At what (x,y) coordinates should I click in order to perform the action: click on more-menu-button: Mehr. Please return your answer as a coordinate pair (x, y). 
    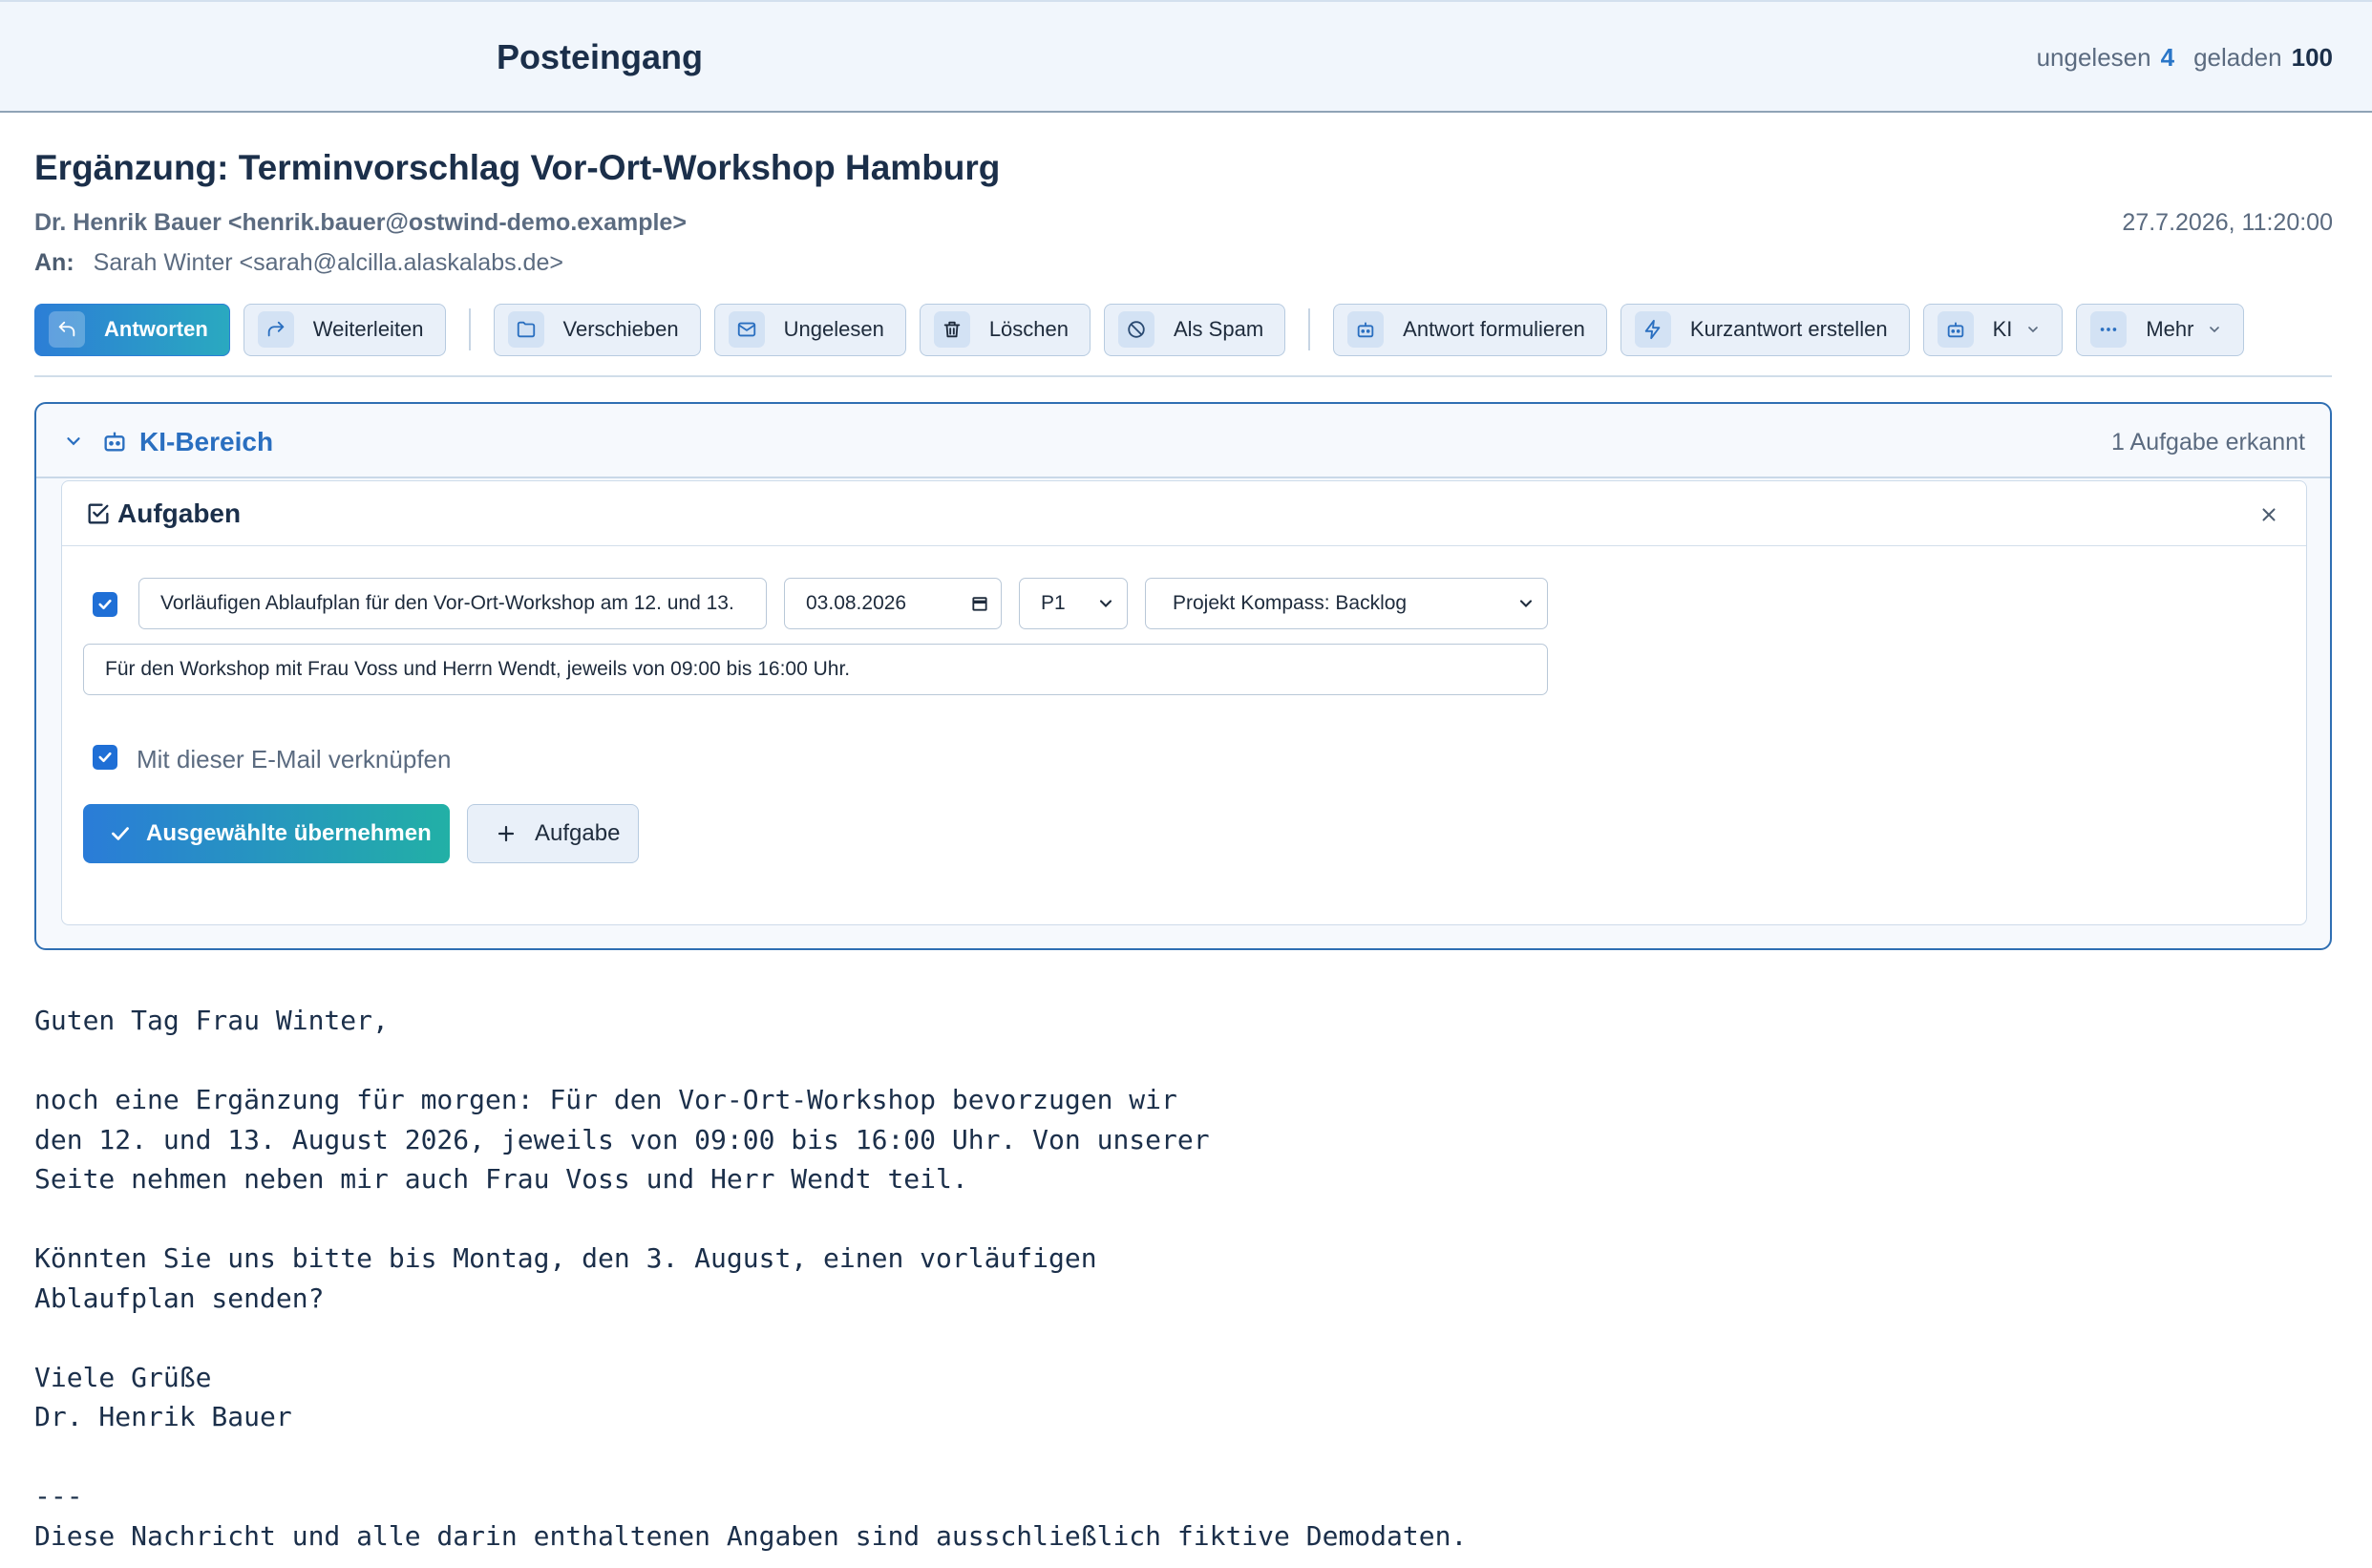
    Looking at the image, I should click on (2161, 329).